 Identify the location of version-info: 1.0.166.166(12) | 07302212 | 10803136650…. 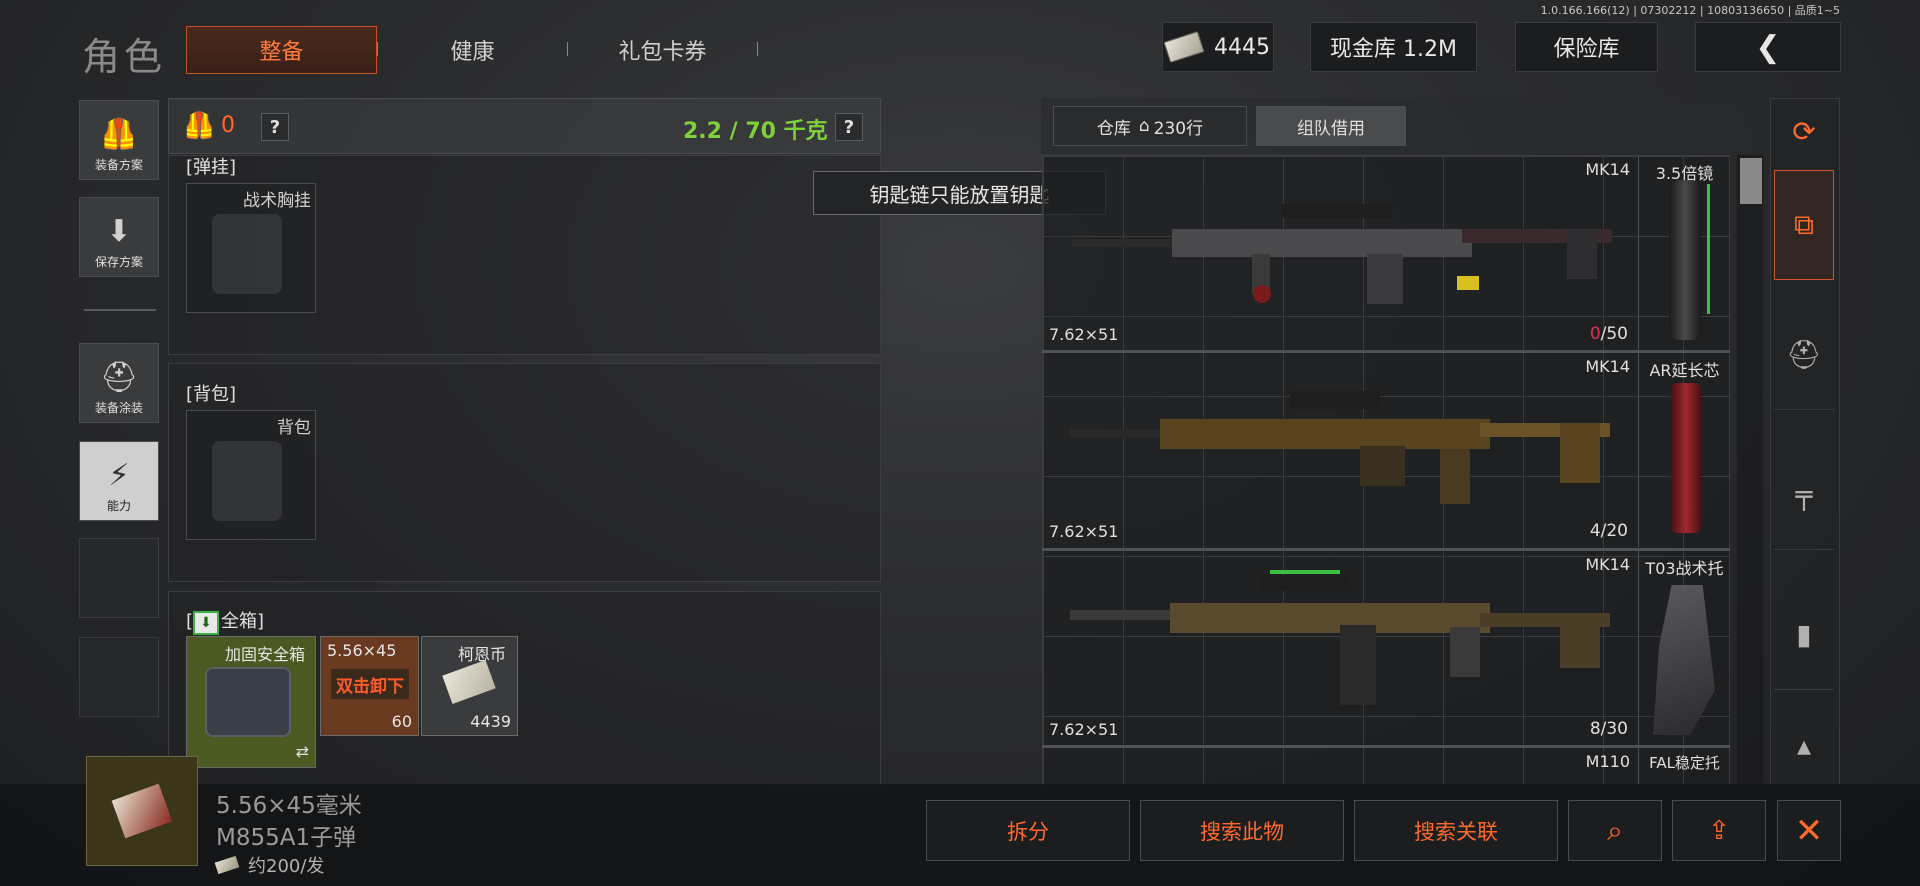
(1690, 10).